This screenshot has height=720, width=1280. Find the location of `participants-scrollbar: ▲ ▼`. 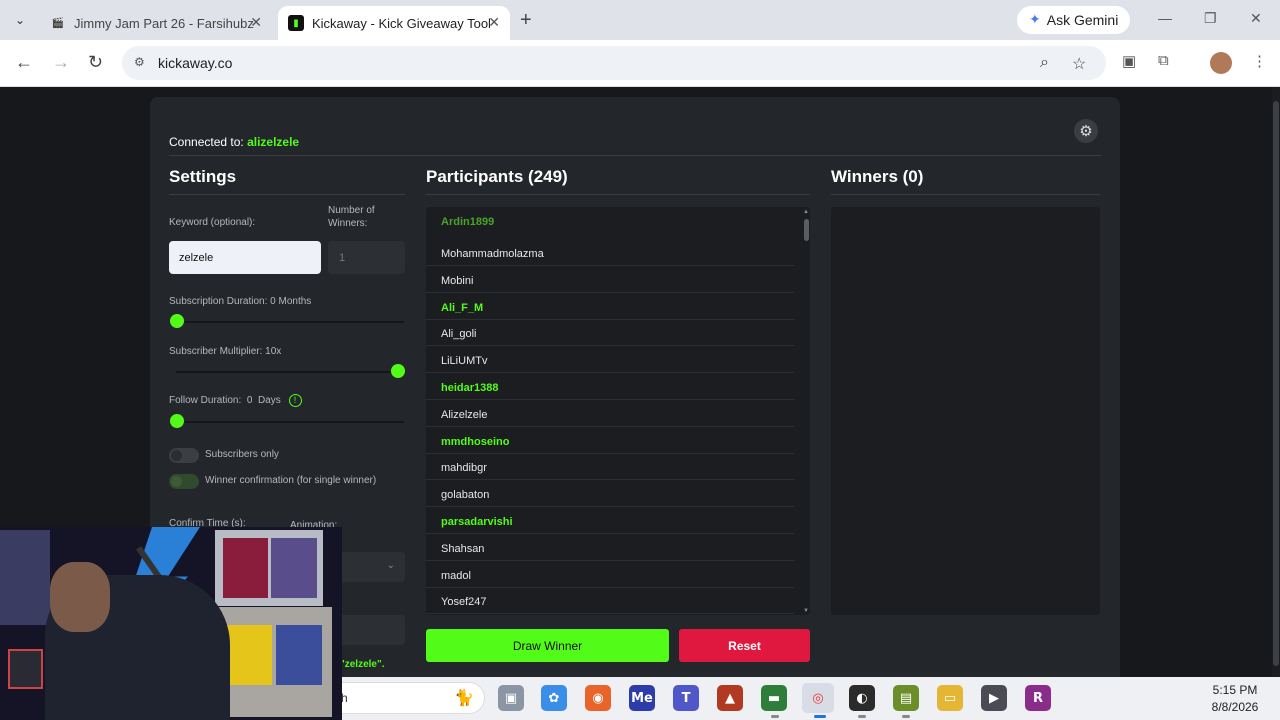

participants-scrollbar: ▲ ▼ is located at coordinates (806, 411).